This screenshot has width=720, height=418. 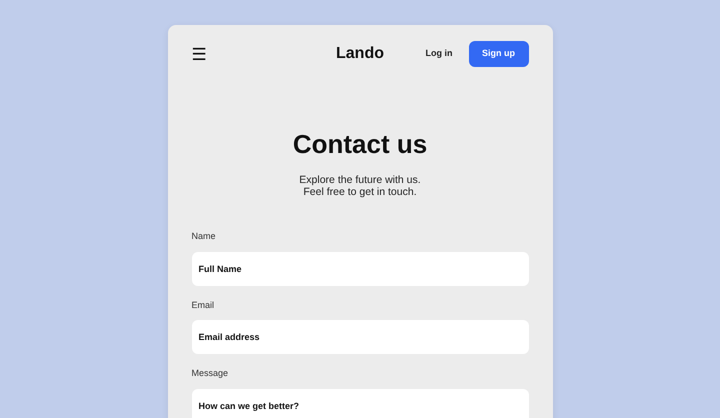 What do you see at coordinates (360, 180) in the screenshot?
I see `subtitle-text: Explore the future with us.` at bounding box center [360, 180].